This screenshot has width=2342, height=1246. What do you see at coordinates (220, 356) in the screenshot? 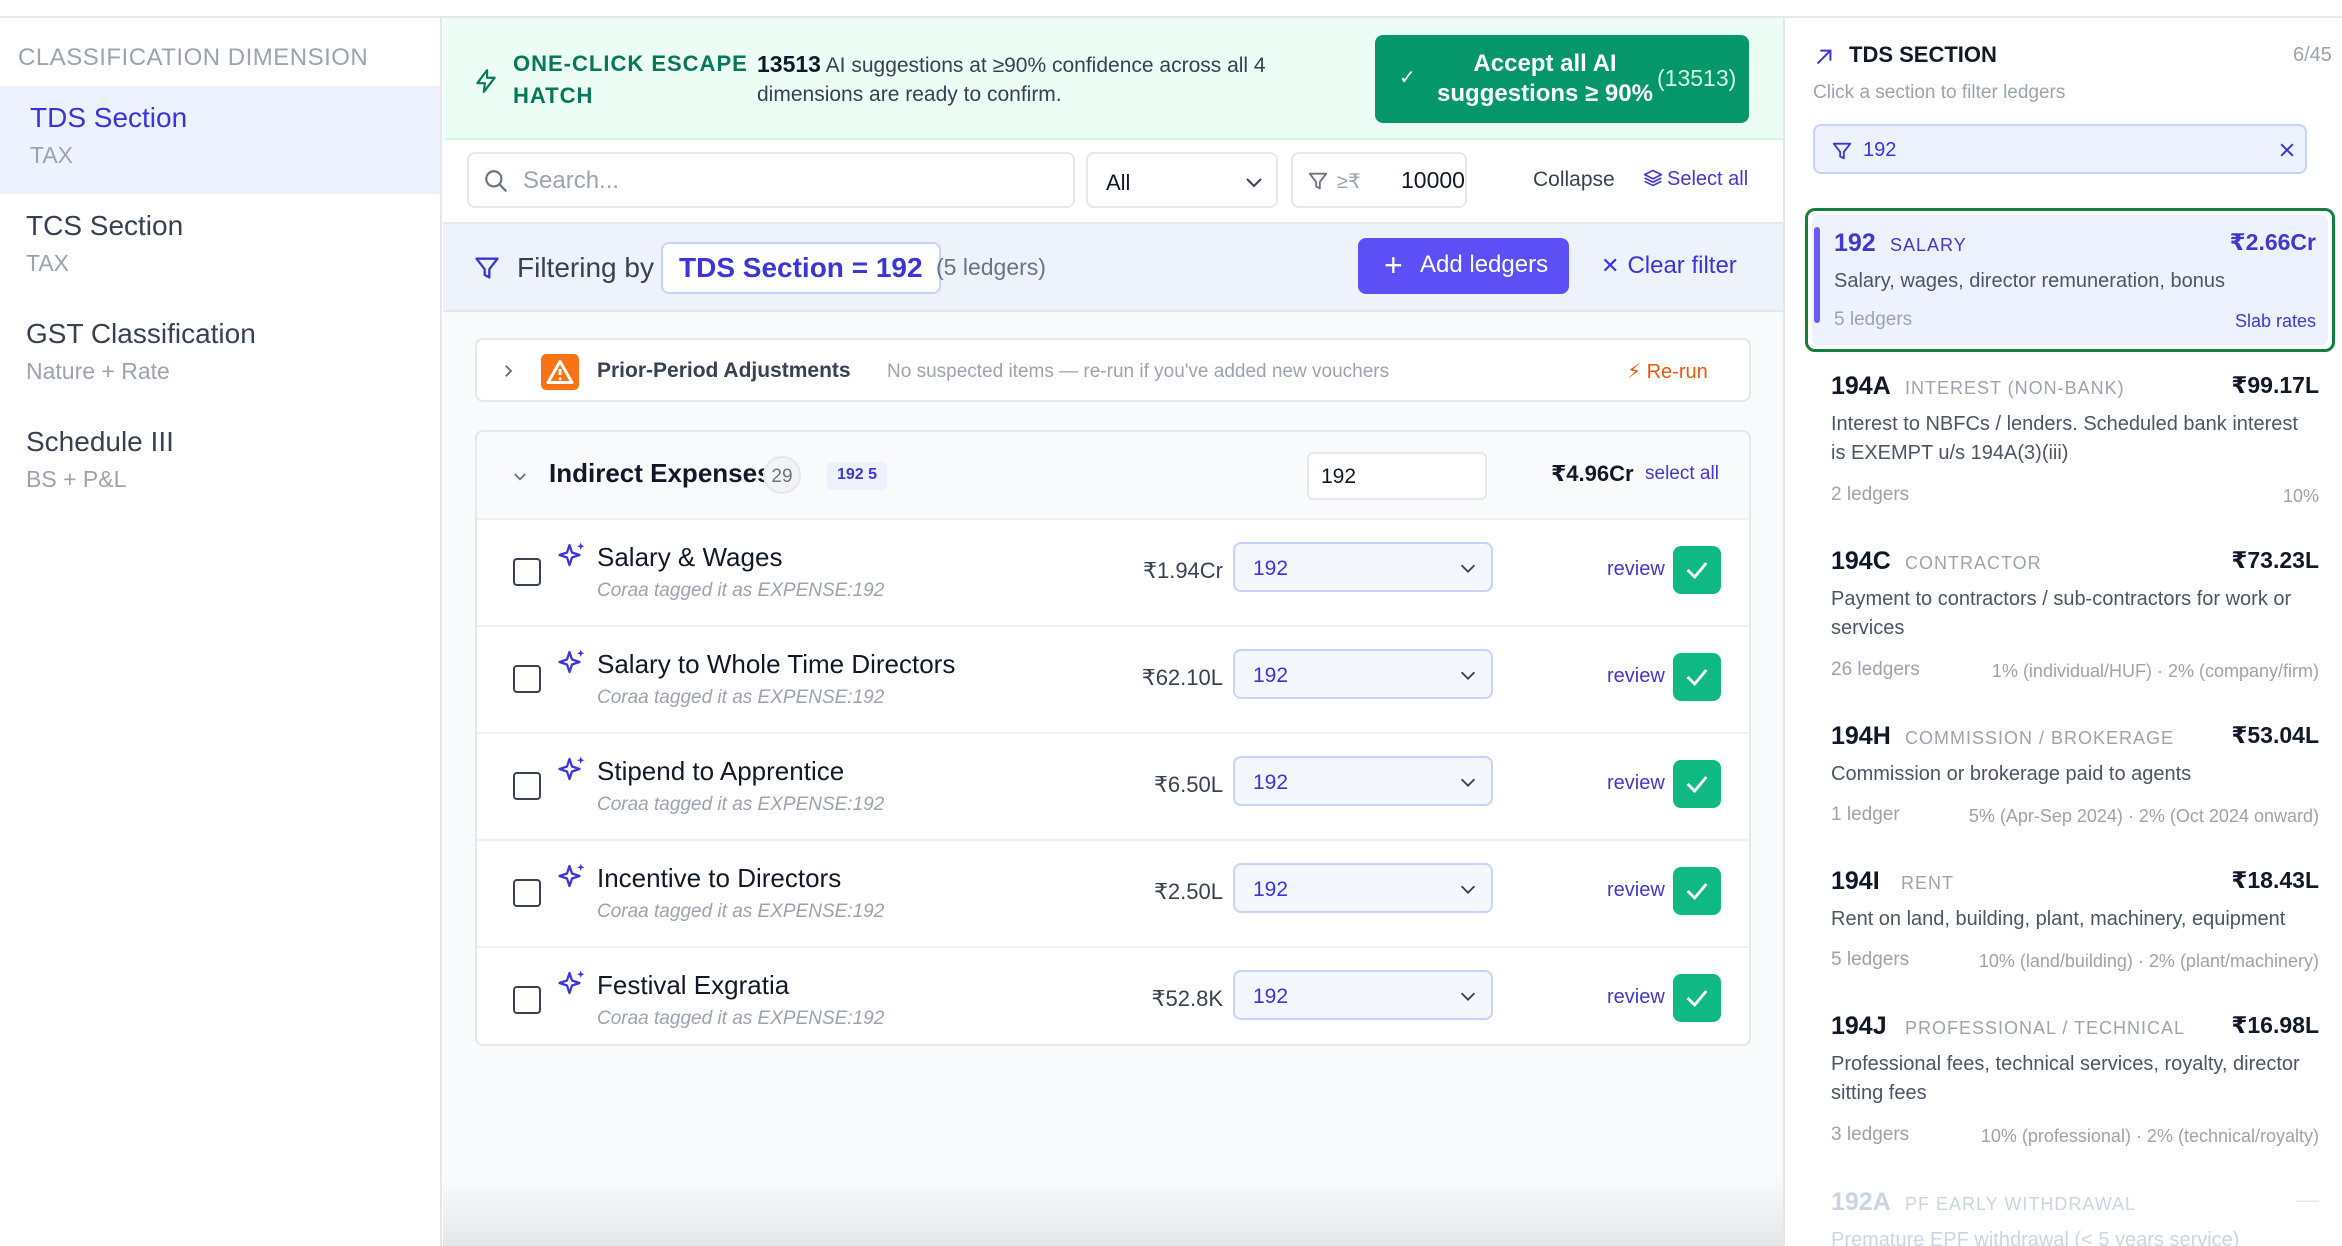
I see `sidebar-item-gst-classification: GST Classification Nature + Rate` at bounding box center [220, 356].